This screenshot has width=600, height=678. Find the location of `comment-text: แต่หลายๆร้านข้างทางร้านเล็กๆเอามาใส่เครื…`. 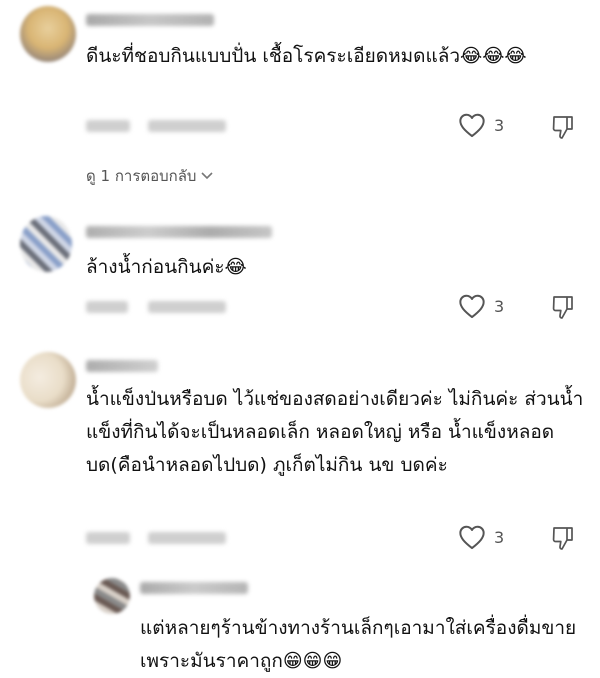

comment-text: แต่หลายๆร้านข้างทางร้านเล็กๆเอามาใส่เครื… is located at coordinates (358, 644).